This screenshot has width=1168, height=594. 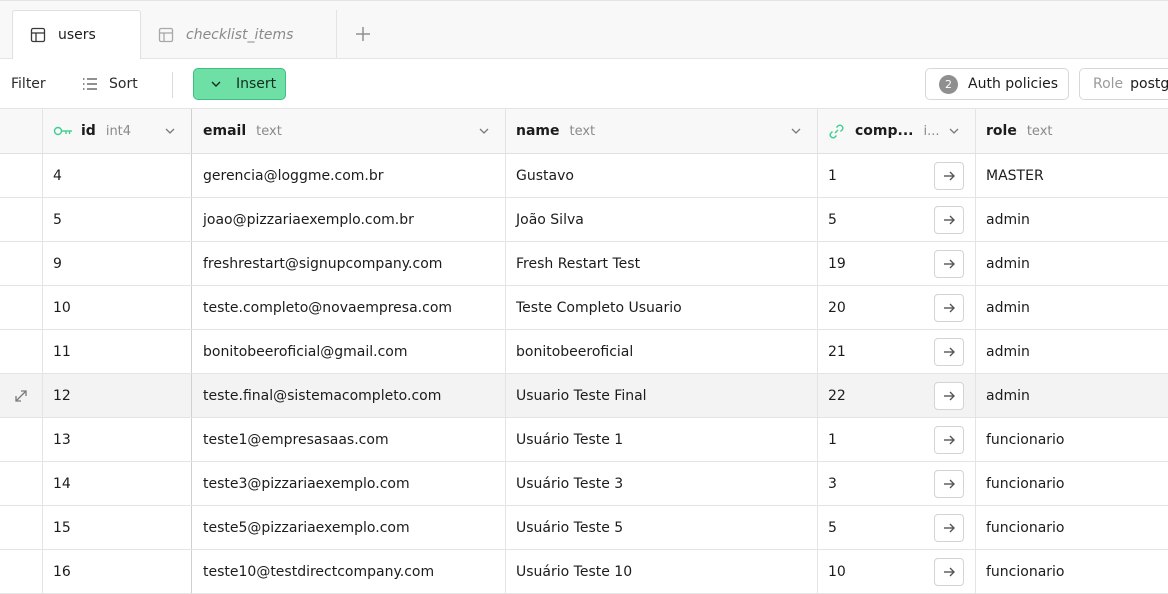 I want to click on cell-id: 16, so click(x=117, y=571).